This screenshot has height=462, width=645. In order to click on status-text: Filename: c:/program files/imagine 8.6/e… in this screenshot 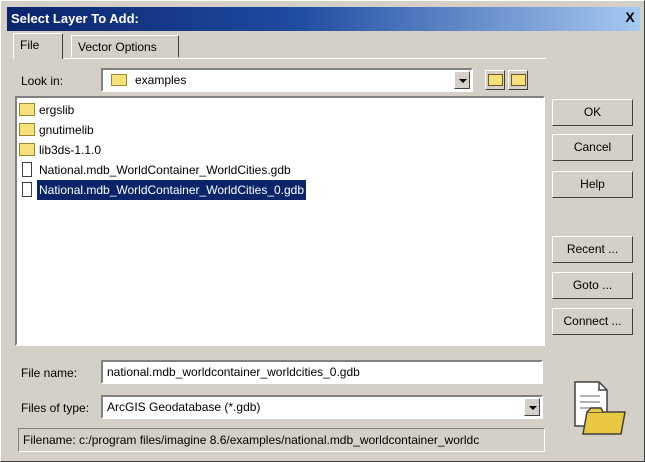, I will do `click(251, 440)`.